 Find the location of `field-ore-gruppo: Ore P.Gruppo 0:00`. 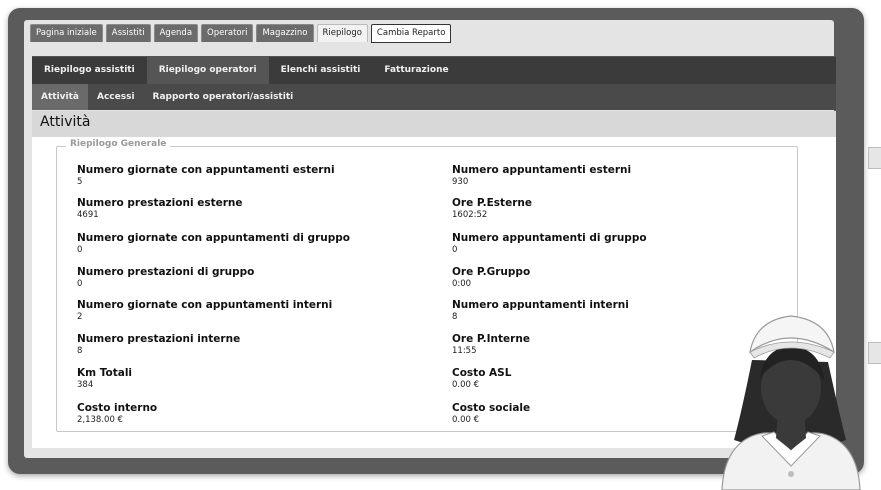

field-ore-gruppo: Ore P.Gruppo 0:00 is located at coordinates (491, 277).